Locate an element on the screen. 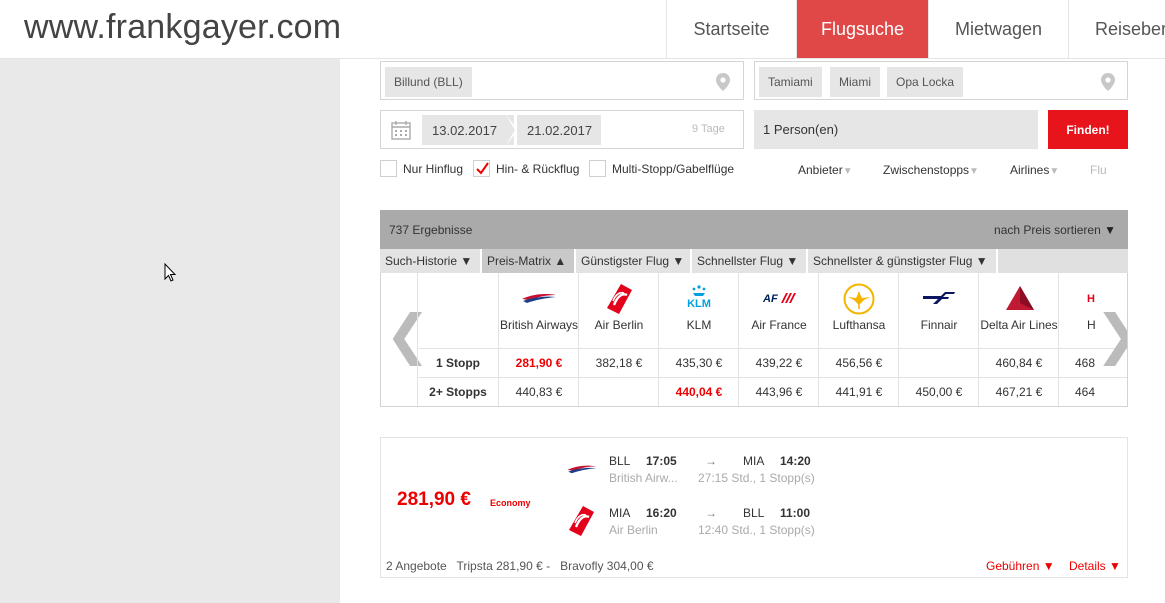 Image resolution: width=1165 pixels, height=603 pixels. row-label-1-stop: 1 Stopp is located at coordinates (457, 362).